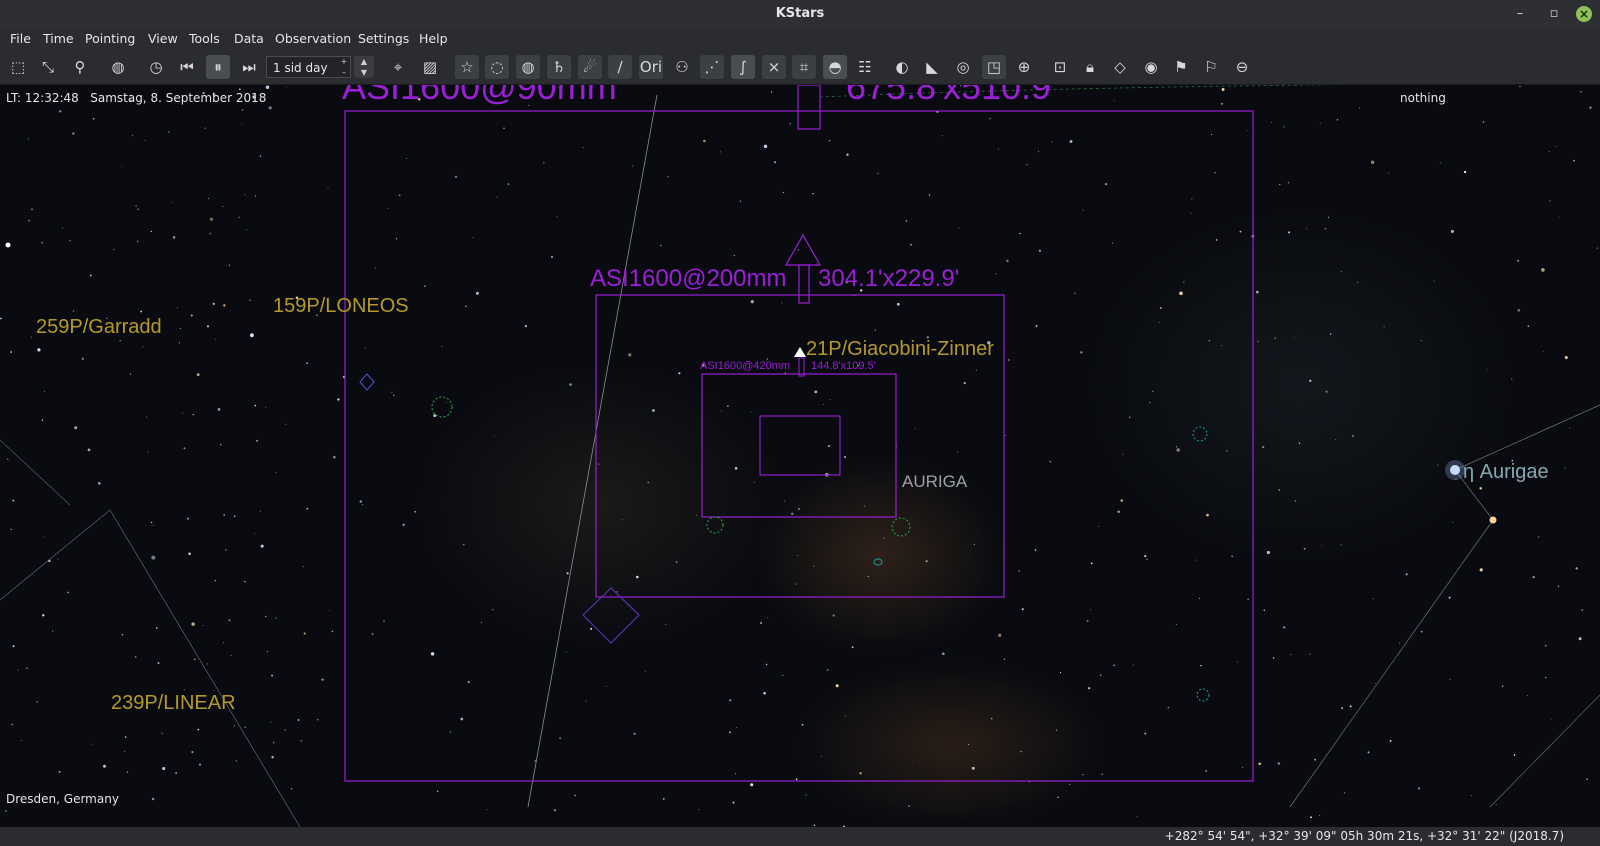 The height and width of the screenshot is (846, 1600). I want to click on ekos-icon: ⊡, so click(1060, 67).